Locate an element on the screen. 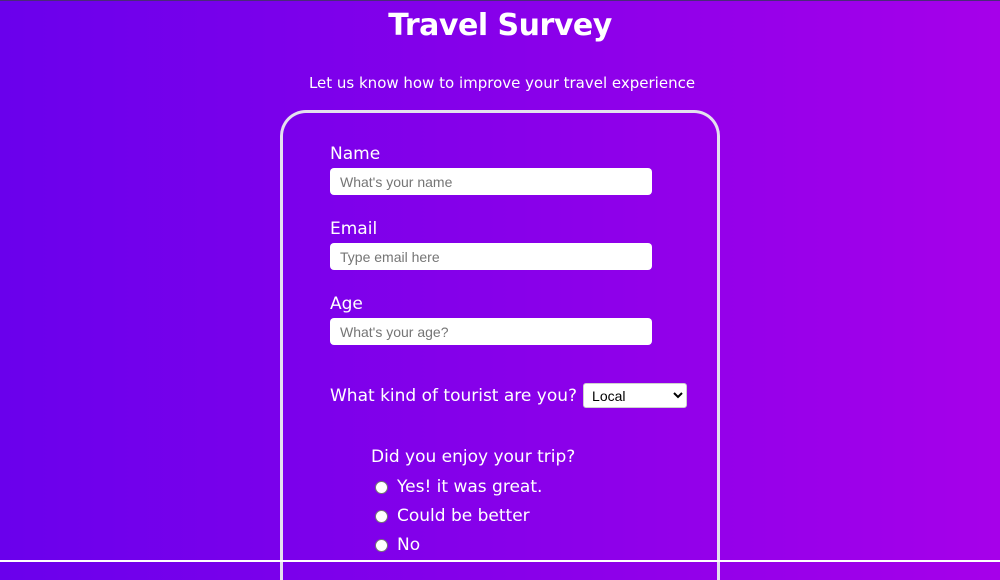 The height and width of the screenshot is (580, 1000). enjoy-option-no: No is located at coordinates (397, 545).